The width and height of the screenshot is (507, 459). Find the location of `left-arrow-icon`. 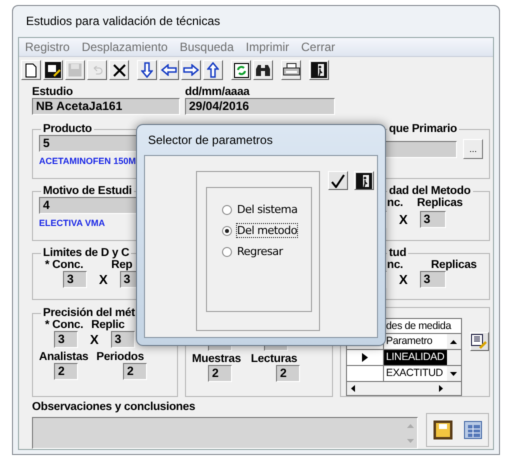

left-arrow-icon is located at coordinates (169, 70).